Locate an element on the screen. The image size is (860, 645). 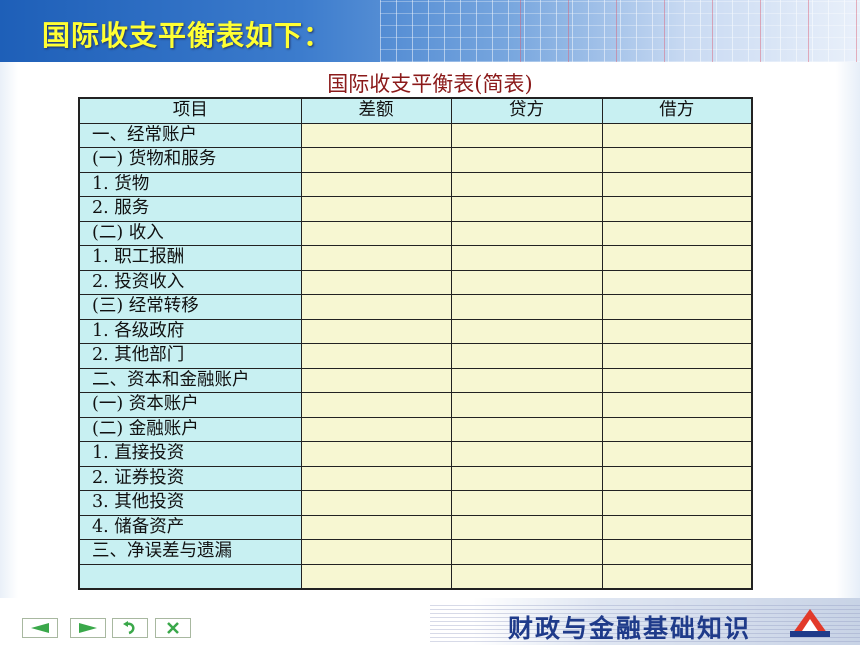
column-header-credit: 贷方 is located at coordinates (526, 110).